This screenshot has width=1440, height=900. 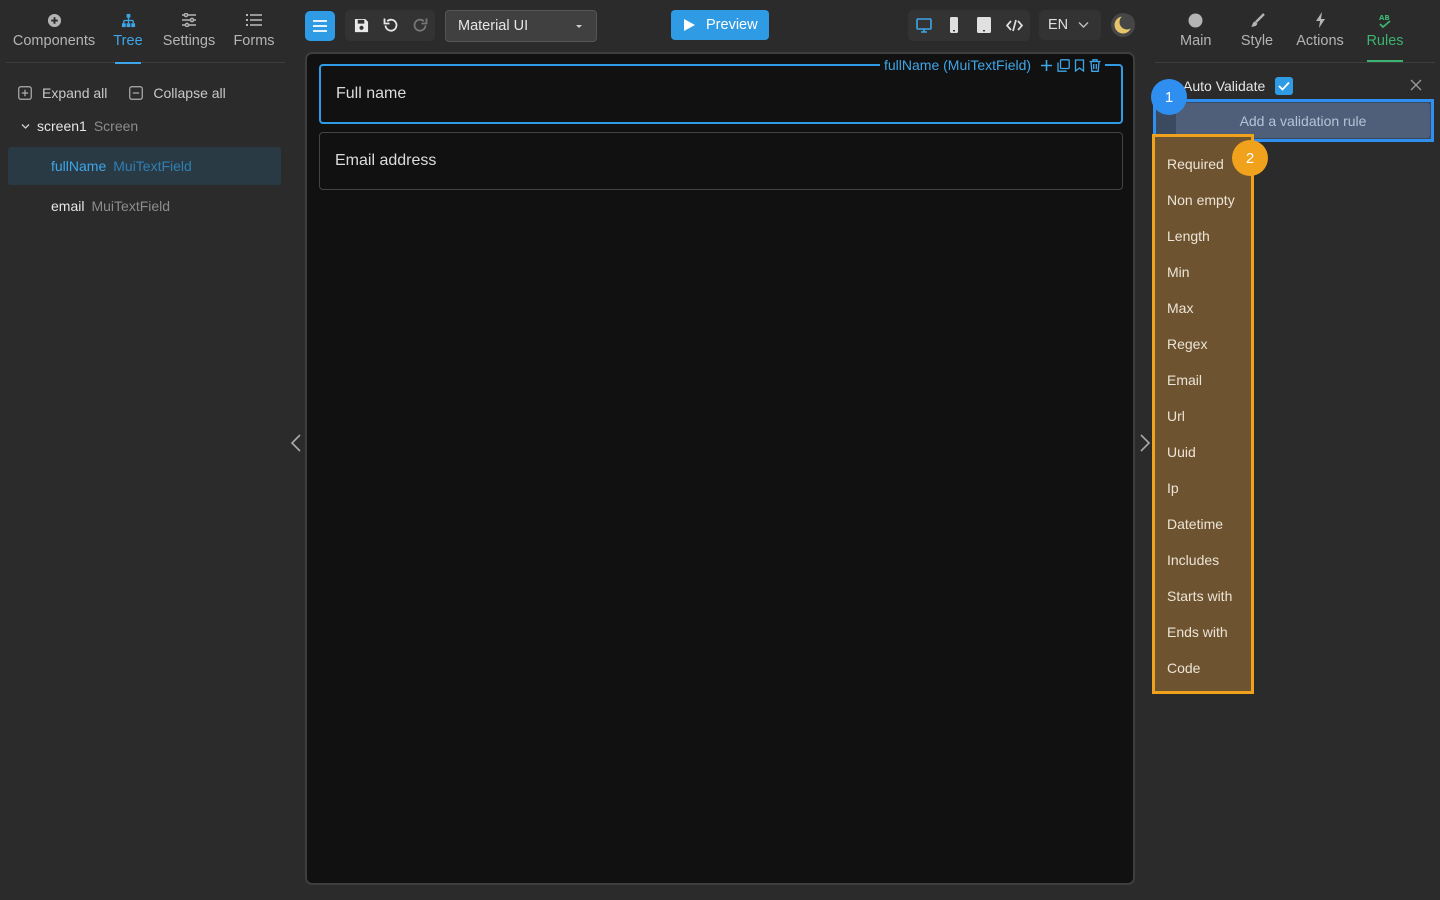 What do you see at coordinates (1203, 272) in the screenshot?
I see `rule-option-min: Min` at bounding box center [1203, 272].